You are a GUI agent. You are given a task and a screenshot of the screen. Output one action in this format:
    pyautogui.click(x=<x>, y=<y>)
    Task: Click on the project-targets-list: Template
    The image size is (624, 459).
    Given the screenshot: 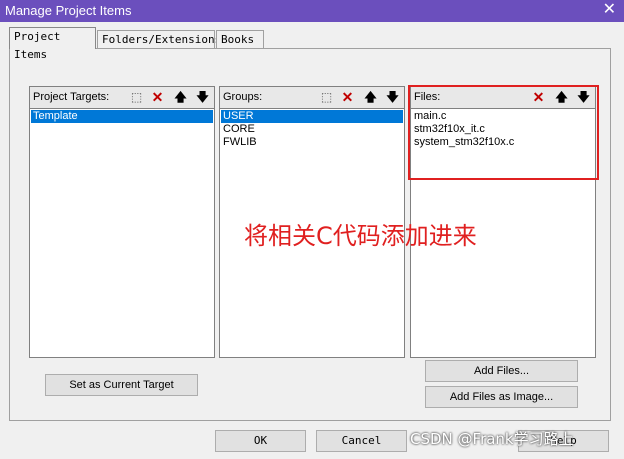 What is the action you would take?
    pyautogui.click(x=122, y=116)
    